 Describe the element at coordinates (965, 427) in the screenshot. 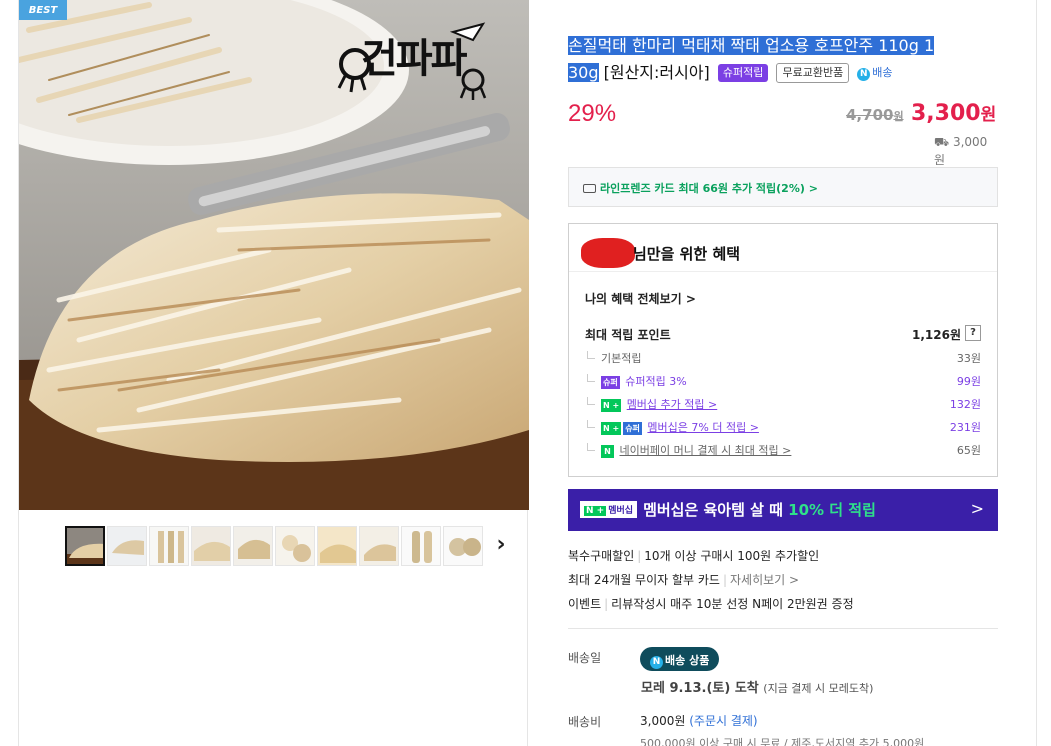

I see `benefit-row-value: 231원` at that location.